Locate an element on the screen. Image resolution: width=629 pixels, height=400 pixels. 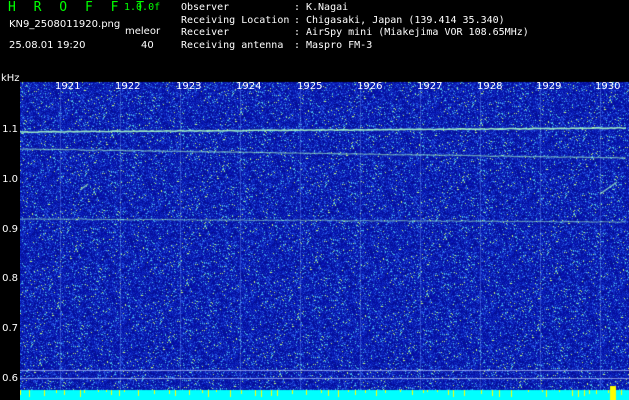
info-value: Maspro FM-3 is located at coordinates (339, 45).